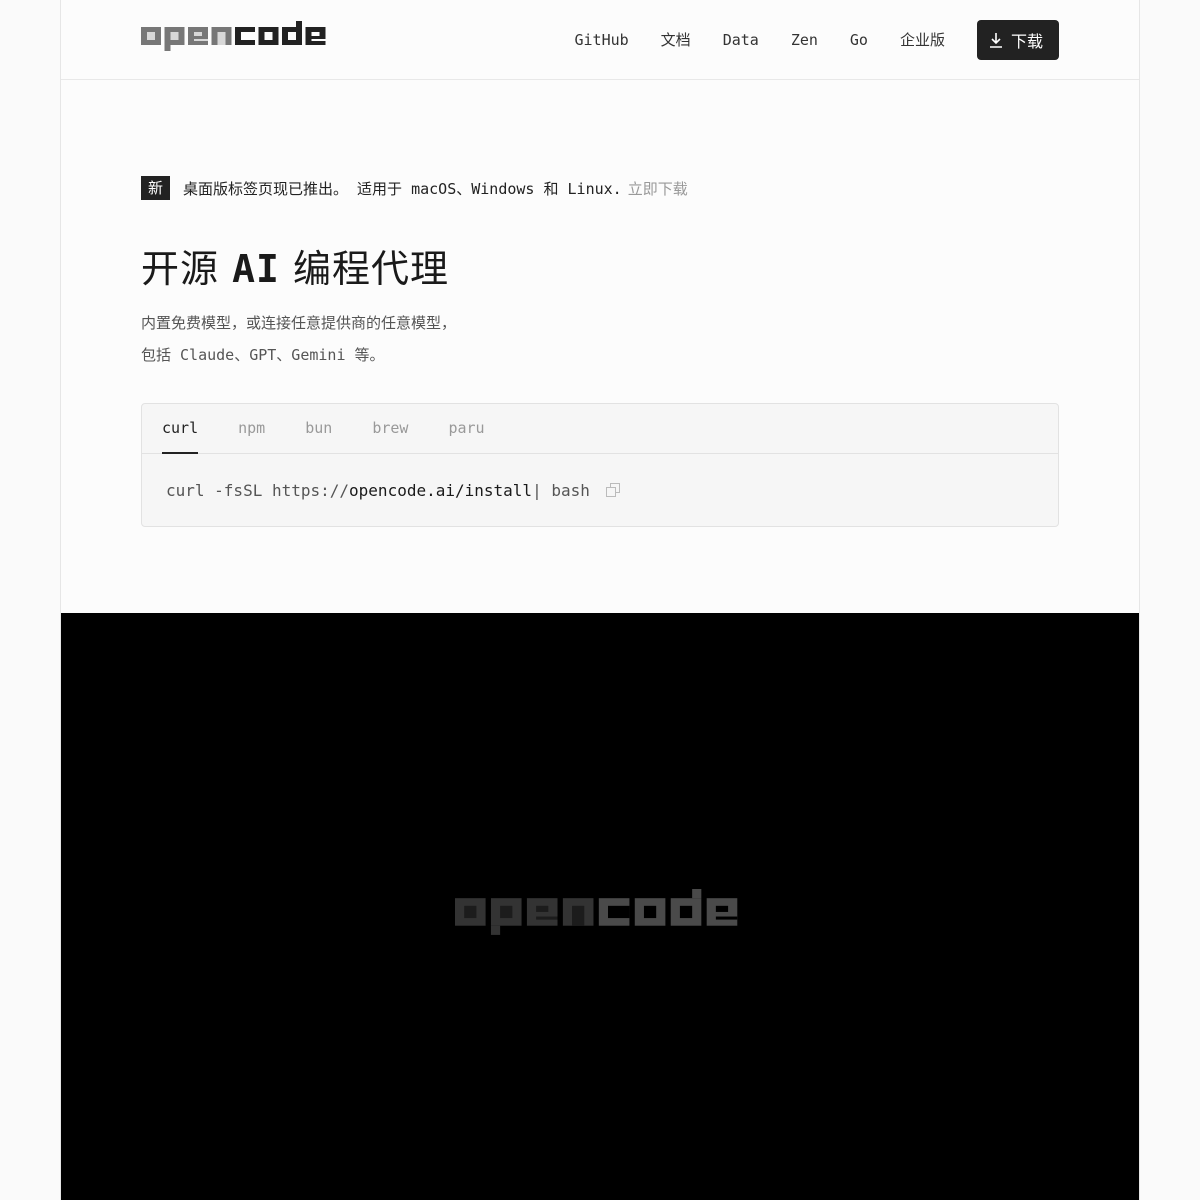 The height and width of the screenshot is (1200, 1200). I want to click on nav-enterprise: 企业版, so click(922, 39).